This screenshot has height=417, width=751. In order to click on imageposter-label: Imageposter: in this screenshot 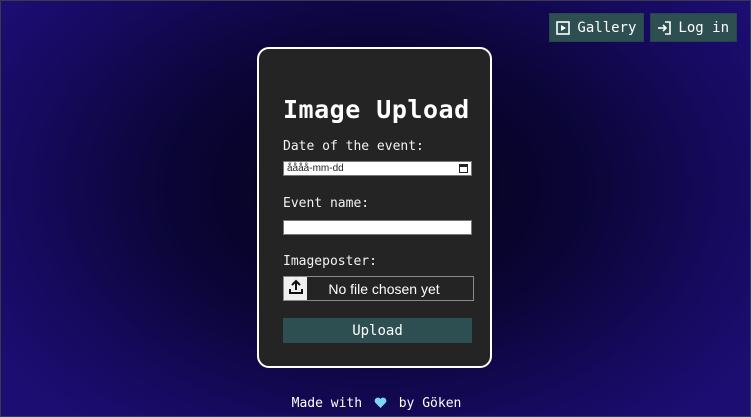, I will do `click(330, 261)`.